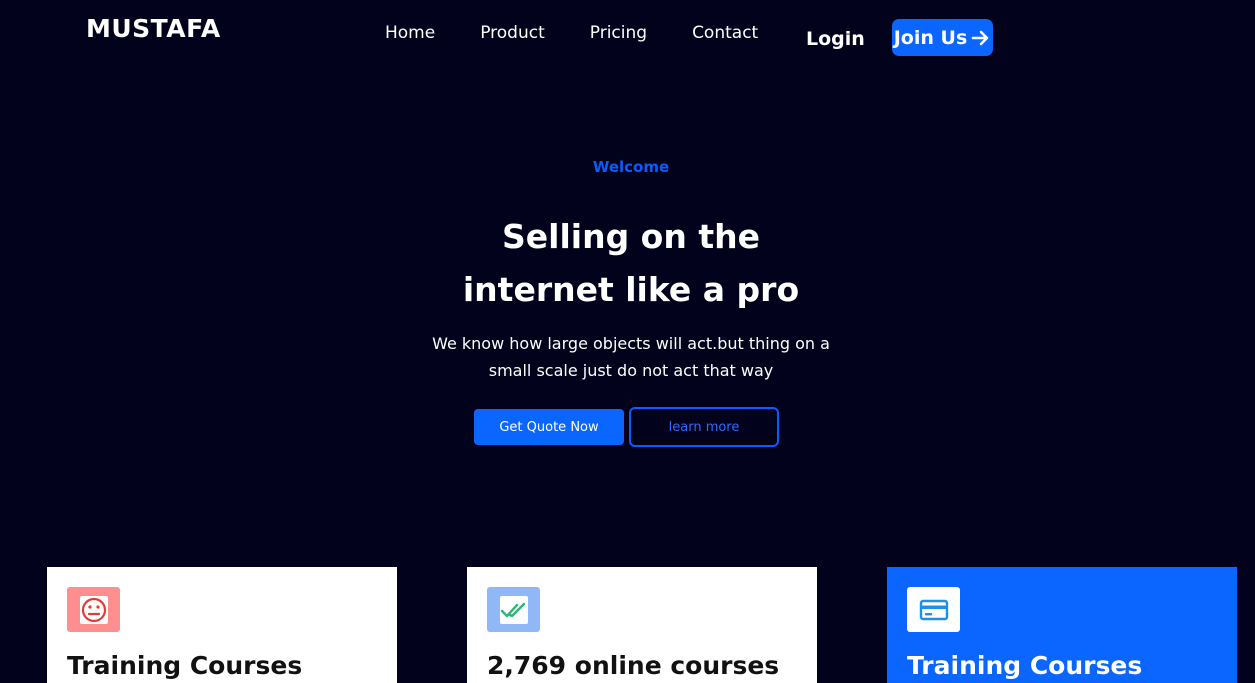  What do you see at coordinates (631, 167) in the screenshot?
I see `hero-eyebrow: Welcome` at bounding box center [631, 167].